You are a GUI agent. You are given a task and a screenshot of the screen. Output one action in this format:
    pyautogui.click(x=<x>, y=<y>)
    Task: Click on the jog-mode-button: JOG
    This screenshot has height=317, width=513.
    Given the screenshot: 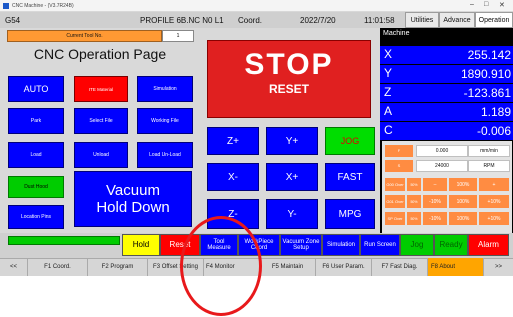 What is the action you would take?
    pyautogui.click(x=350, y=141)
    